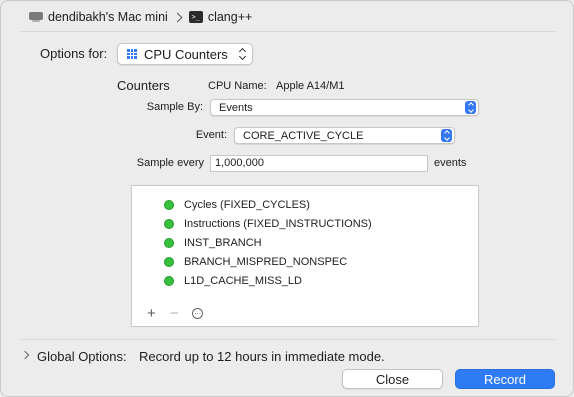 The width and height of the screenshot is (574, 397). Describe the element at coordinates (236, 107) in the screenshot. I see `sample-by-value: Events` at that location.